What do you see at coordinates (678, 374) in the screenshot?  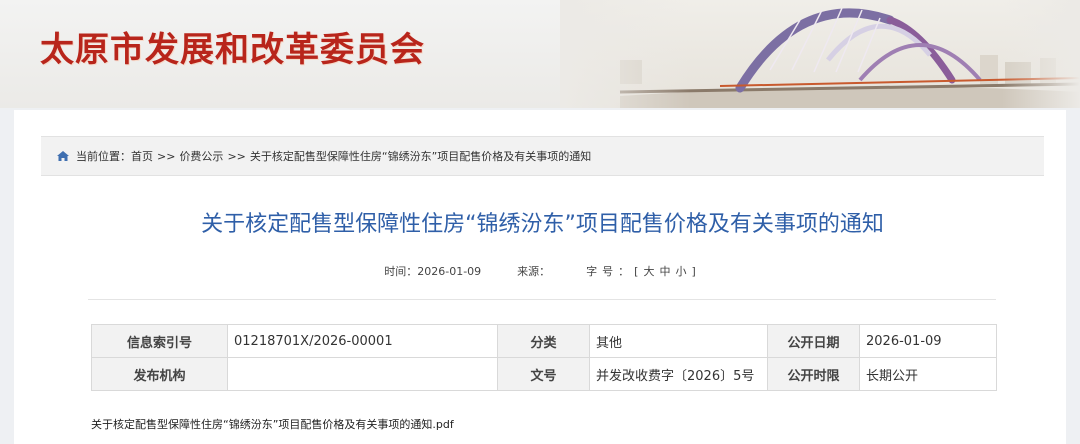 I see `document-number-value: 并发改收费字〔2026〕5号` at bounding box center [678, 374].